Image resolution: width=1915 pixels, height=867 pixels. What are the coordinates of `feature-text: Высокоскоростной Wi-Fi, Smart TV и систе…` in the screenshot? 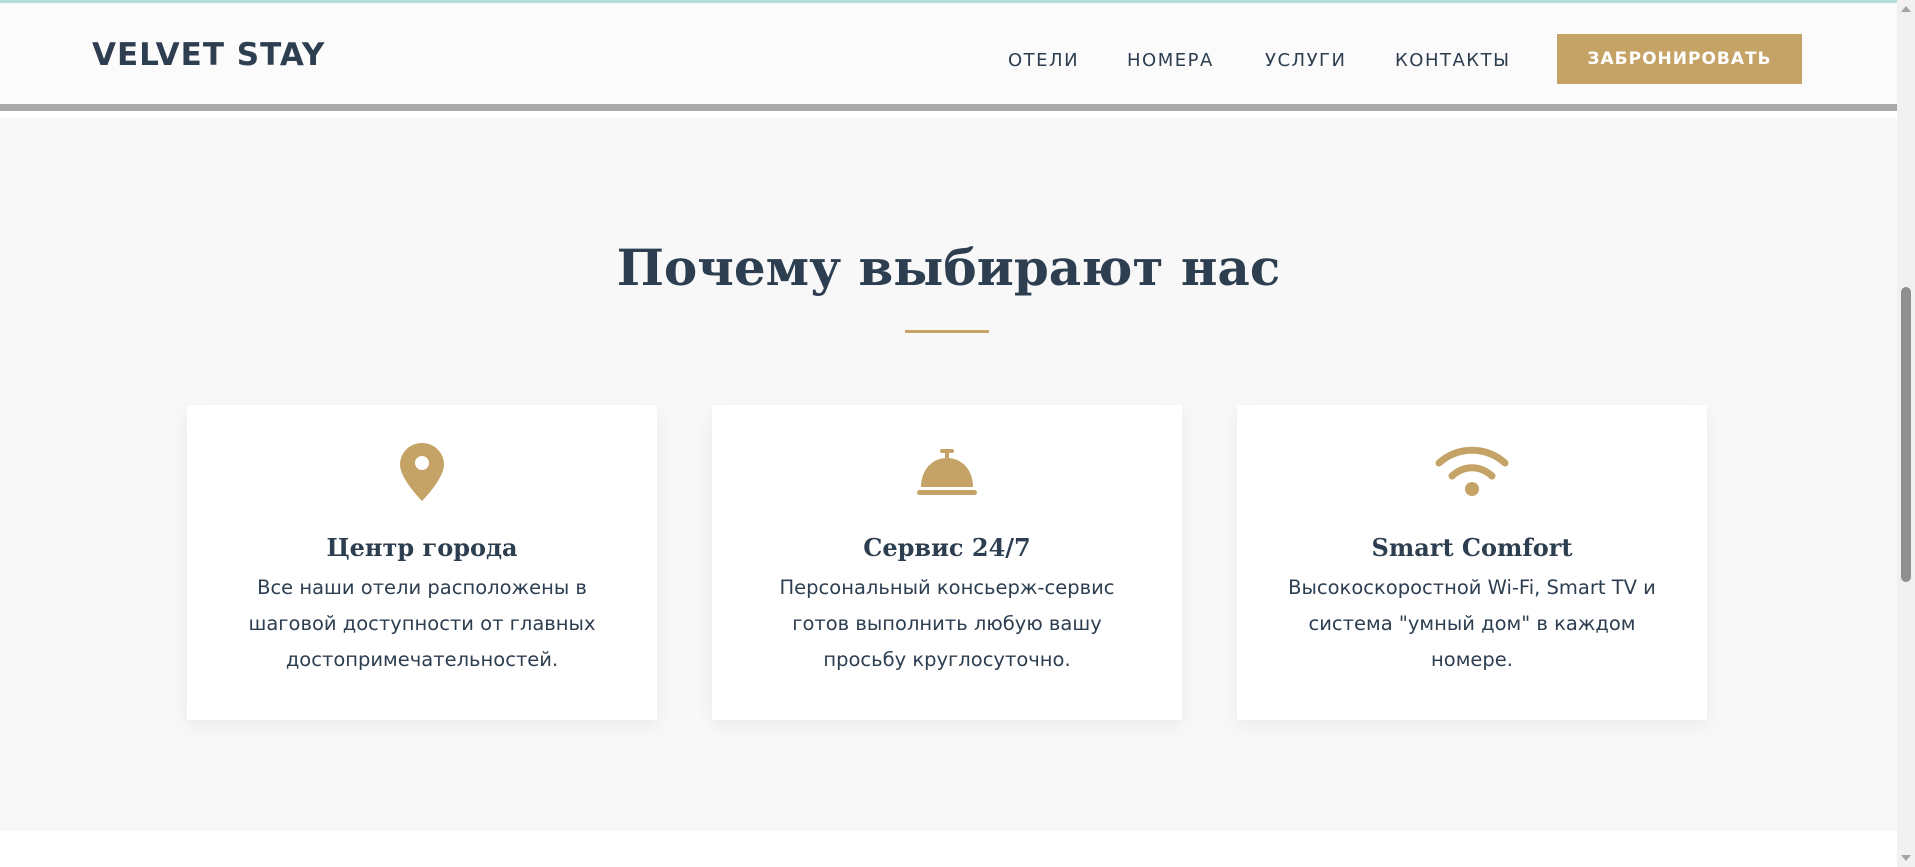 It's located at (1472, 623).